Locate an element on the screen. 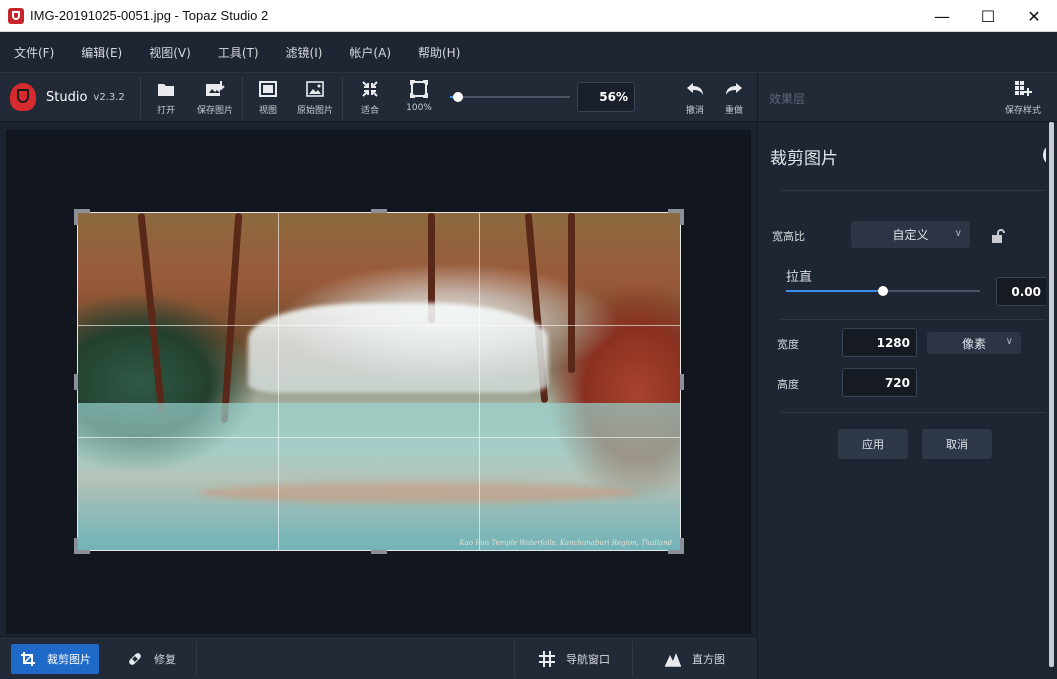 This screenshot has height=679, width=1057. zoom-100-button: 100% is located at coordinates (419, 96).